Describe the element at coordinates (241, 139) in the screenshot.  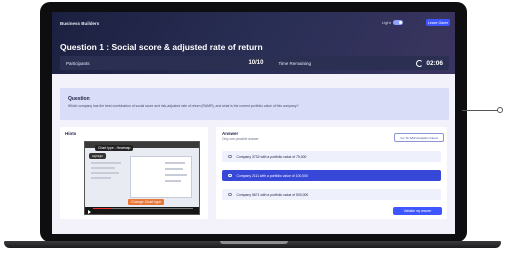
I see `answer-subtitle: Only one possible answer.` at that location.